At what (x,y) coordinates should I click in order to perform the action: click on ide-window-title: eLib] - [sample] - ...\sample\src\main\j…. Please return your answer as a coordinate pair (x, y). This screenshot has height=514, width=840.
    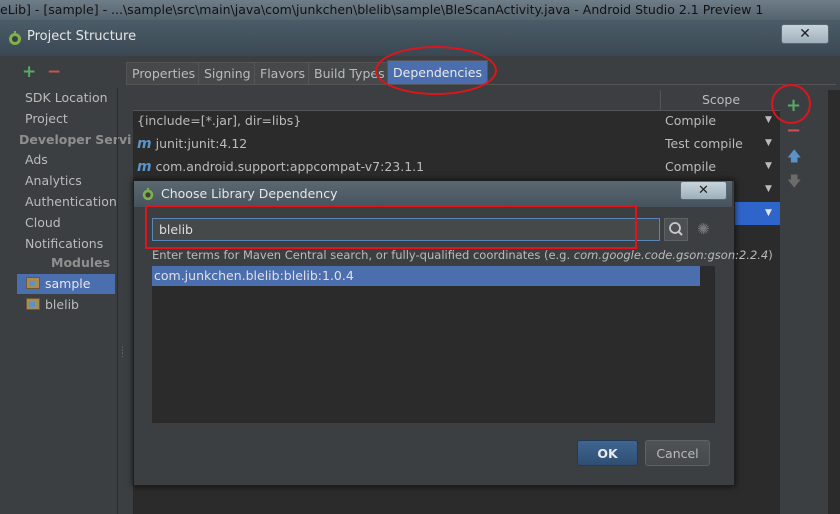
    Looking at the image, I should click on (420, 10).